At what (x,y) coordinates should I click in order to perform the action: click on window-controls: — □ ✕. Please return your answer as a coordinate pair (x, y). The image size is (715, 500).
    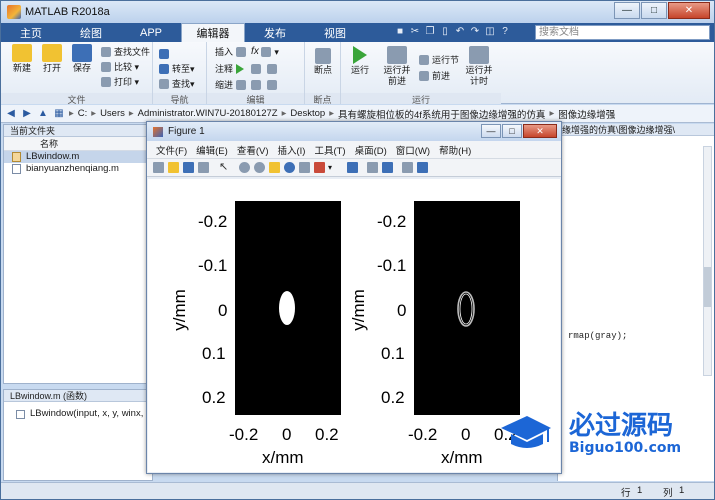
    Looking at the image, I should click on (661, 10).